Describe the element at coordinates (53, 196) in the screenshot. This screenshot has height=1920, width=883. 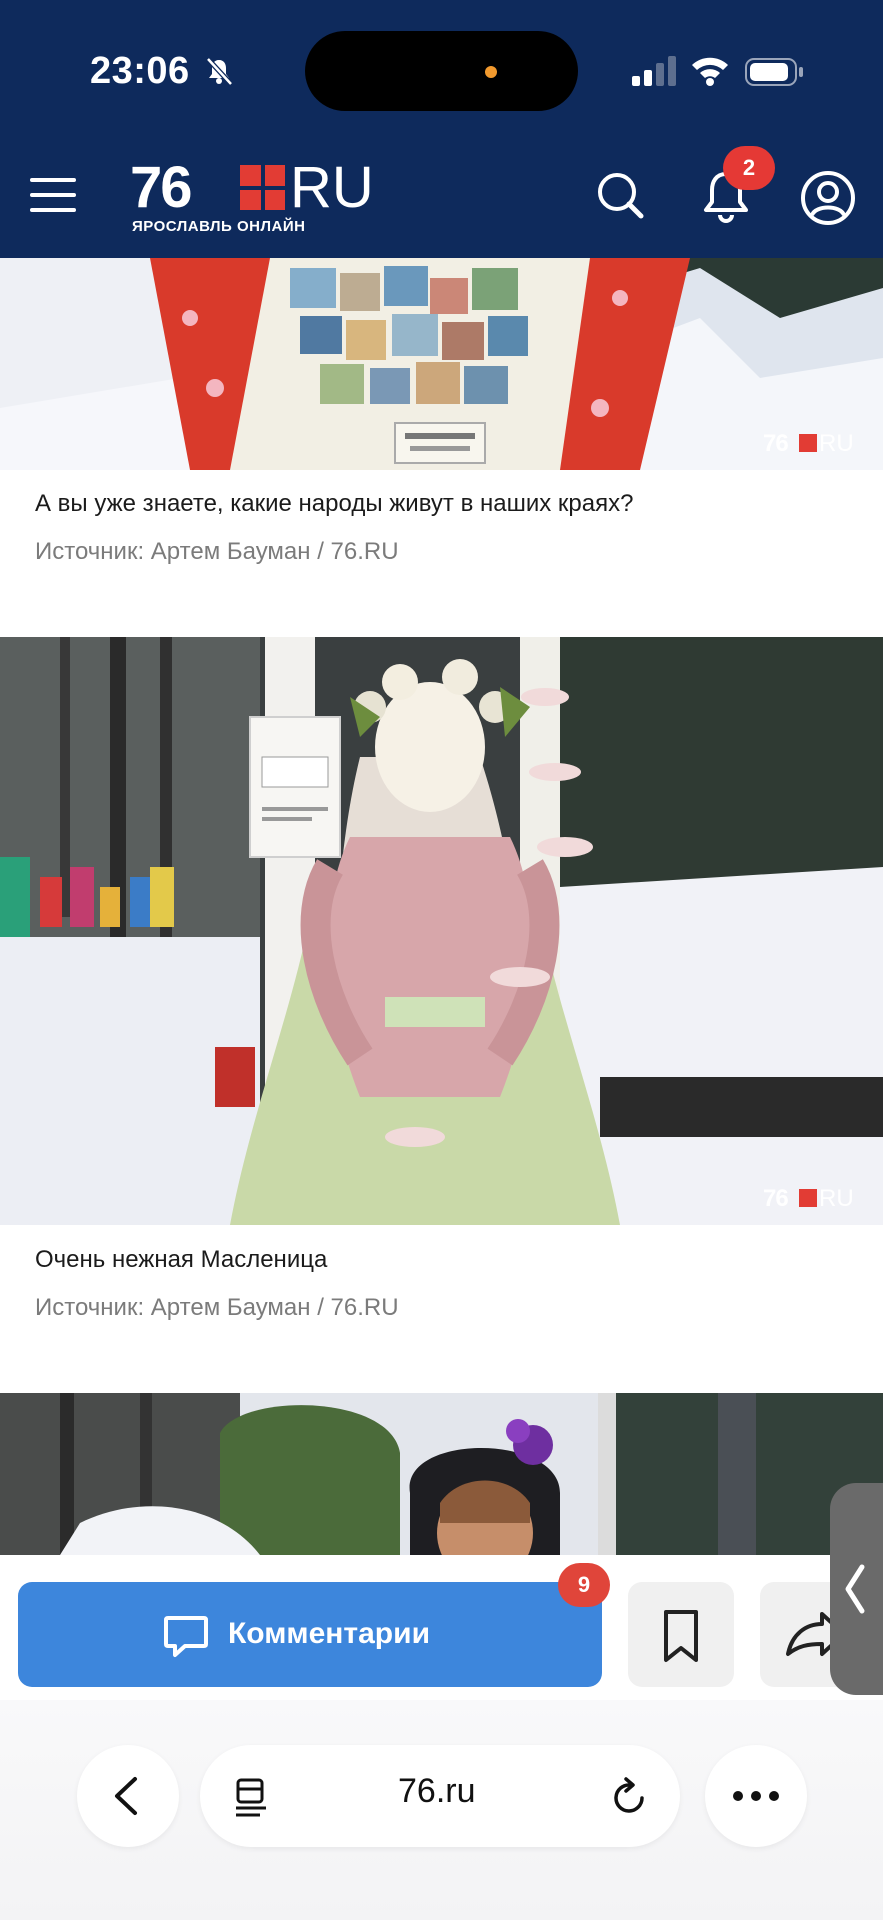
I see `menu-button` at that location.